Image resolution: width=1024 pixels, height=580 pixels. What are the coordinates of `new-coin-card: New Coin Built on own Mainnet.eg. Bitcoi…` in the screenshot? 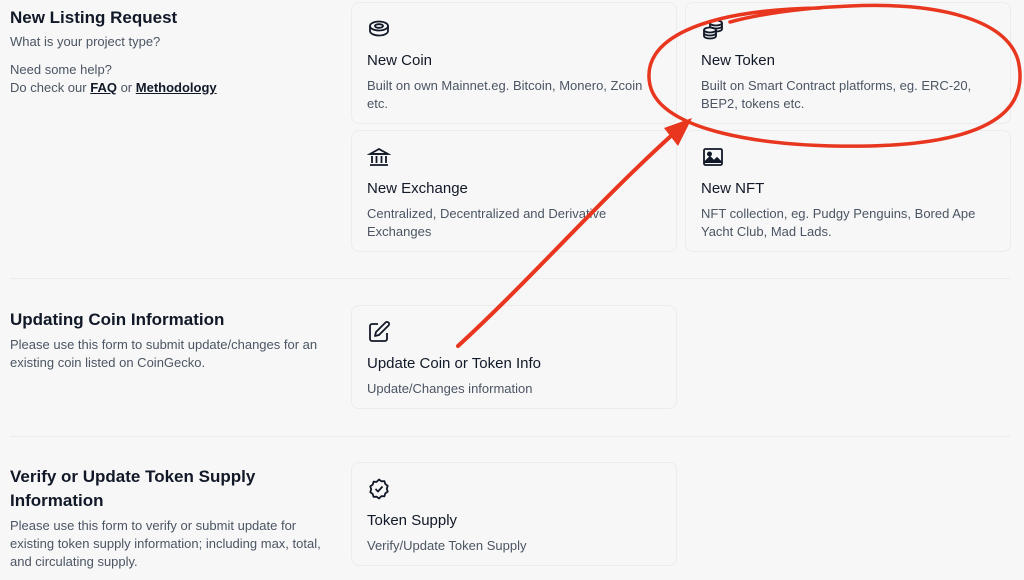 It's located at (514, 63).